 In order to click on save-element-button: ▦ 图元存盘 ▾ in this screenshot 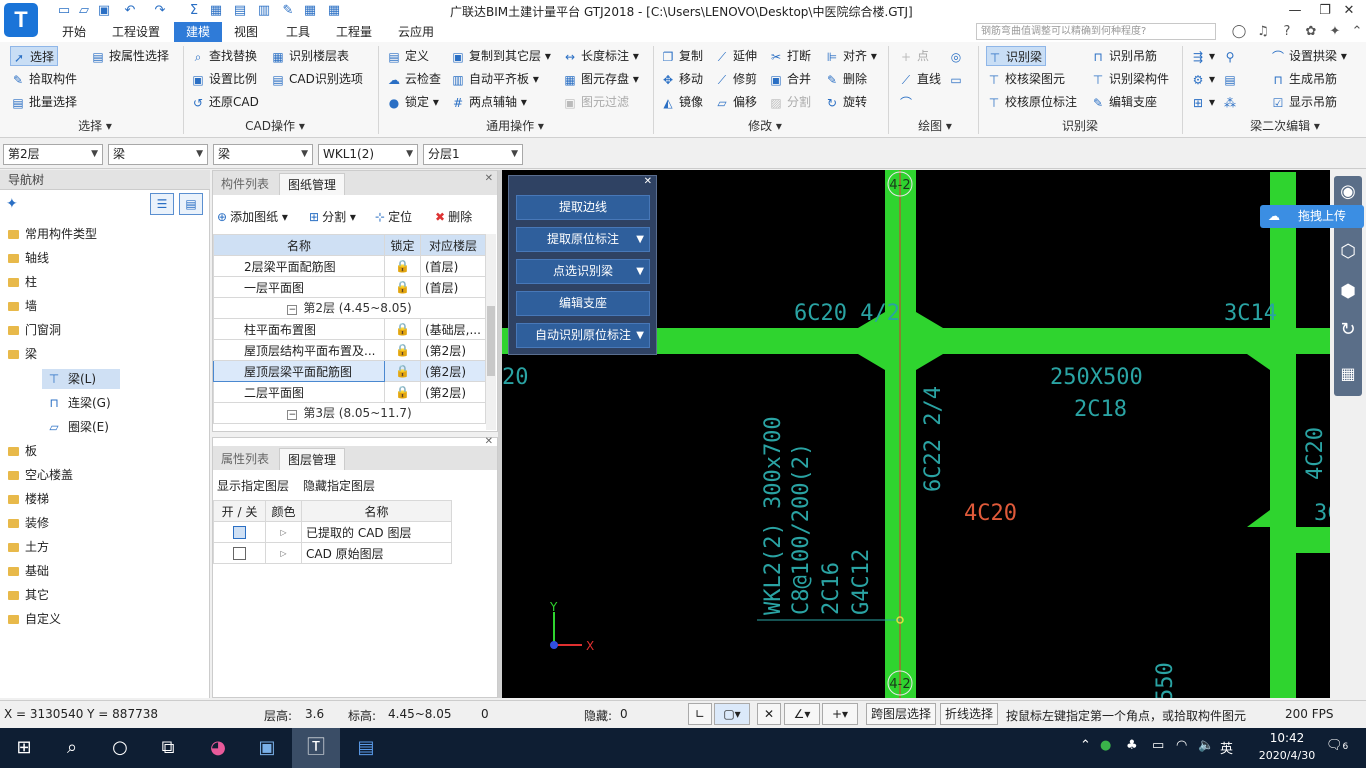, I will do `click(600, 79)`.